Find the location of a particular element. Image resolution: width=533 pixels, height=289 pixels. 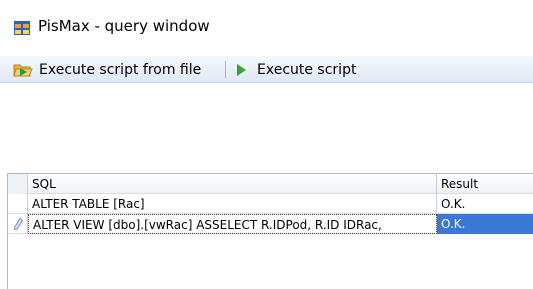

app-window-icon is located at coordinates (22, 28).